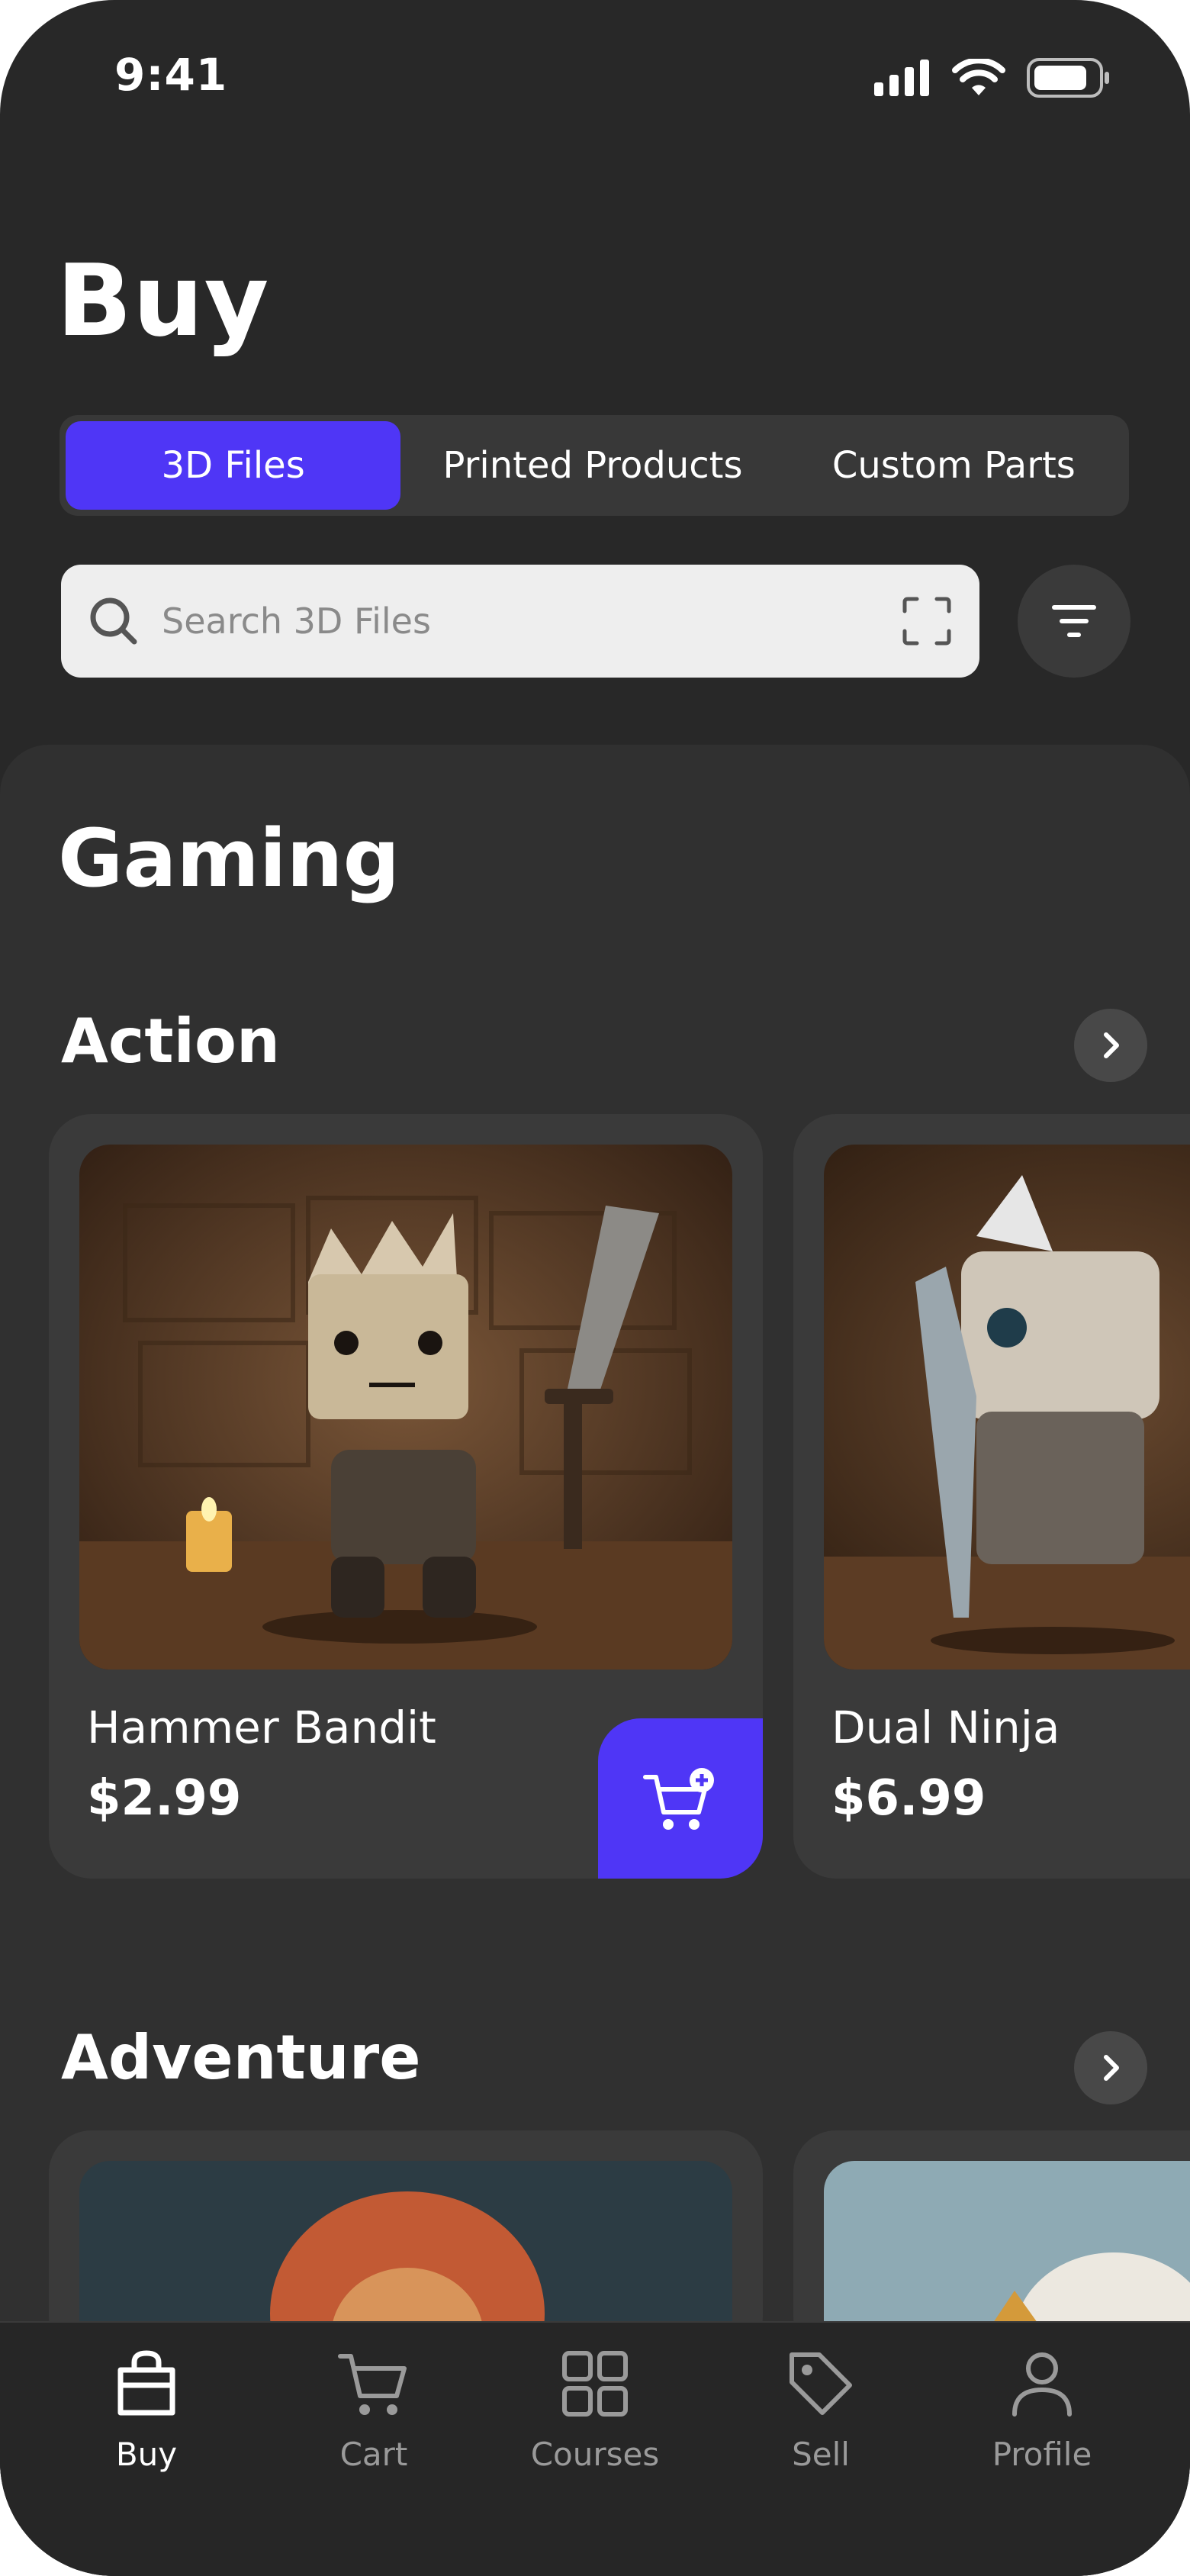  I want to click on nav-label: Sell, so click(821, 2454).